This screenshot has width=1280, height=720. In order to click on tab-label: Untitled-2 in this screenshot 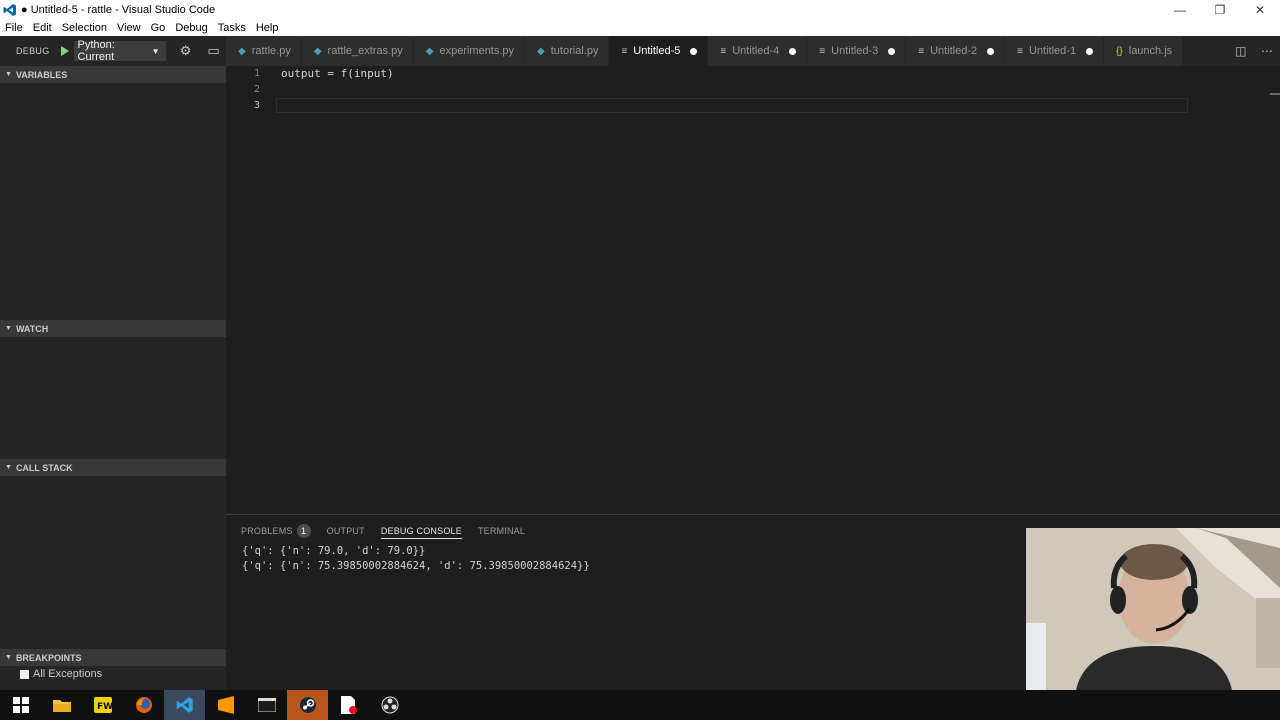, I will do `click(954, 51)`.